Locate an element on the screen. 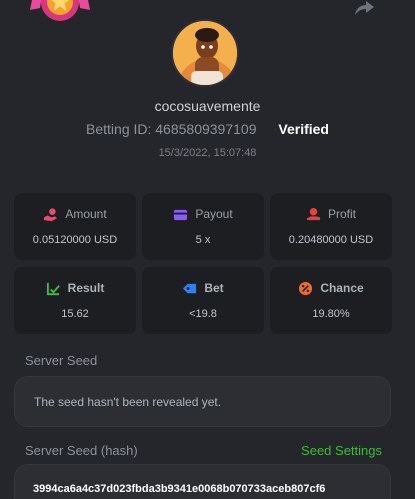 This screenshot has width=415, height=499. username: cocosuavemente is located at coordinates (207, 106).